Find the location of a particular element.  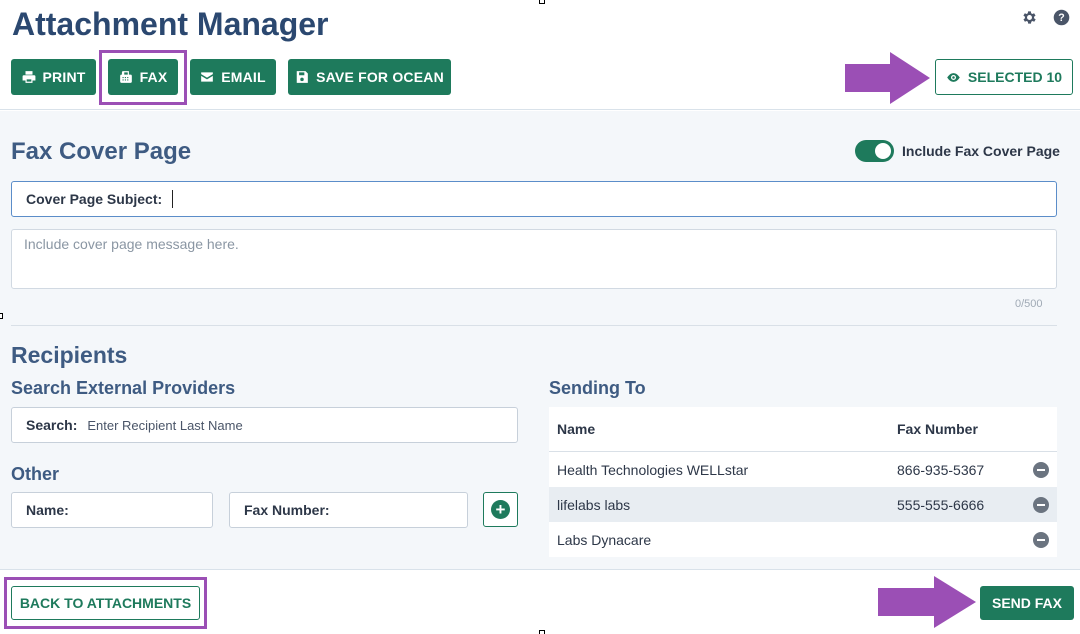

selected-count-button: SELECTED 10 is located at coordinates (1004, 77).